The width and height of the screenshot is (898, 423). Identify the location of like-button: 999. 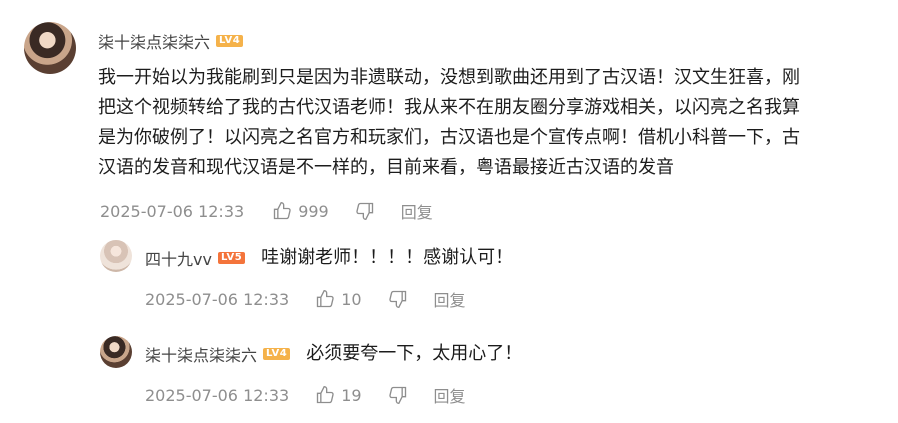
(300, 211).